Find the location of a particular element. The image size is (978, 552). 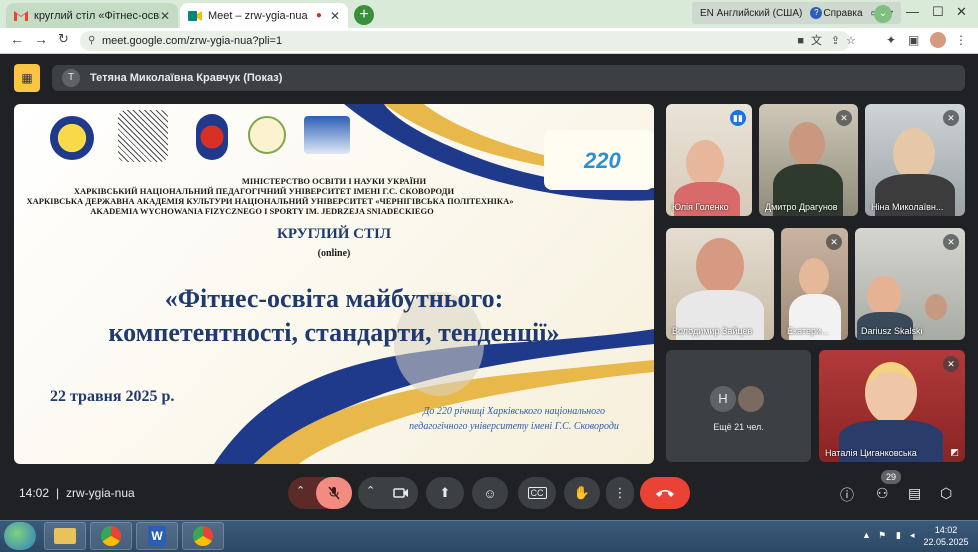

captions-icon: CC is located at coordinates (537, 493).